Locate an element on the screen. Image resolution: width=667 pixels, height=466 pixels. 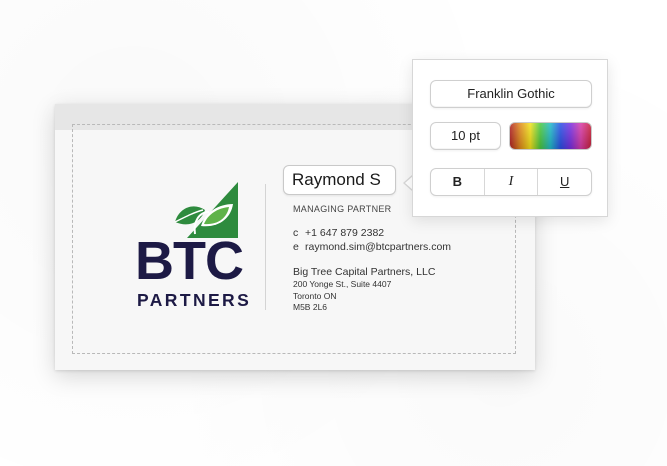
text-style-group: B I U is located at coordinates (511, 182).